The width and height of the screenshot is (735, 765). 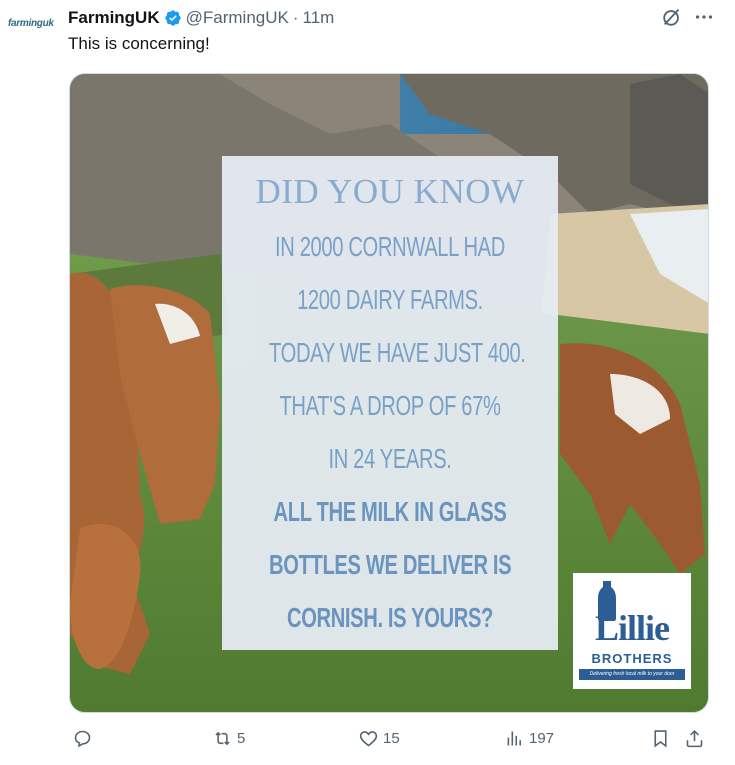 What do you see at coordinates (139, 43) in the screenshot?
I see `tweet-text: This is concerning!` at bounding box center [139, 43].